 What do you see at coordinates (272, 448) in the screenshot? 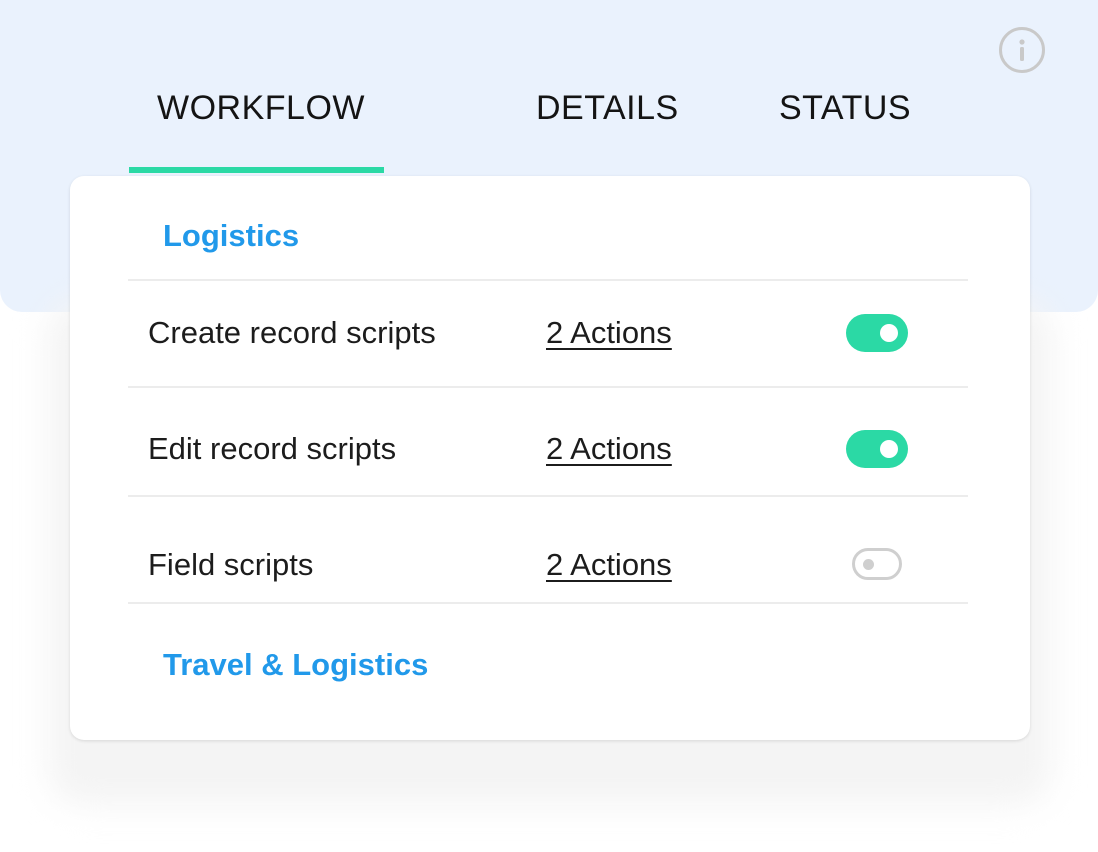
I see `row-label: Edit record scripts` at bounding box center [272, 448].